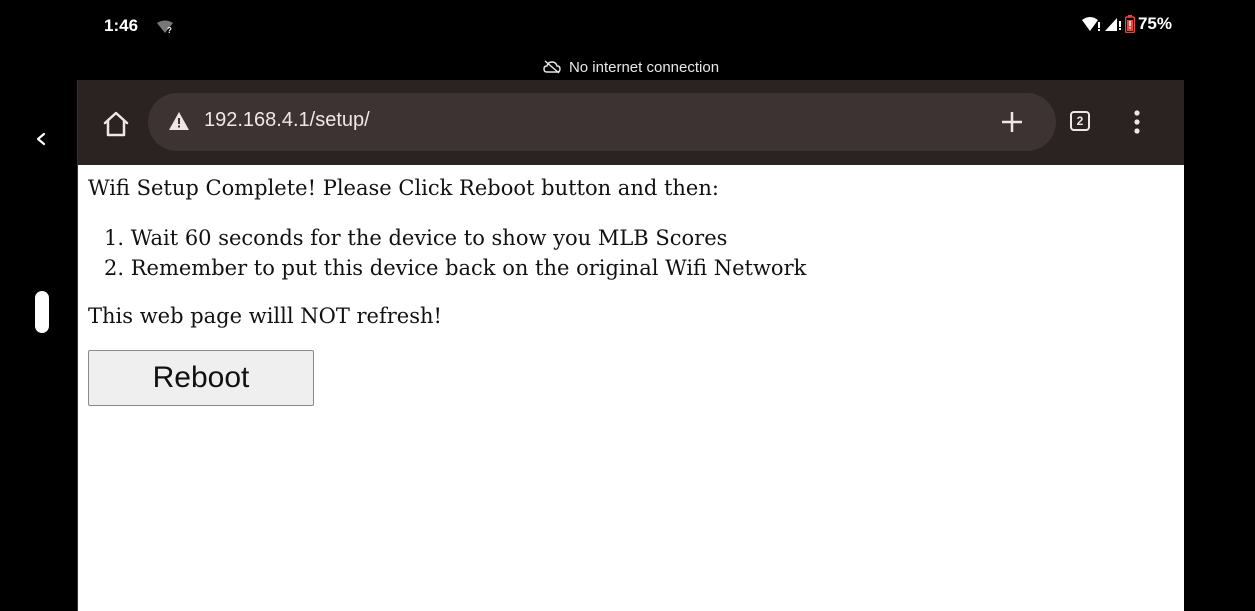  What do you see at coordinates (179, 121) in the screenshot?
I see `not-secure-warning-icon` at bounding box center [179, 121].